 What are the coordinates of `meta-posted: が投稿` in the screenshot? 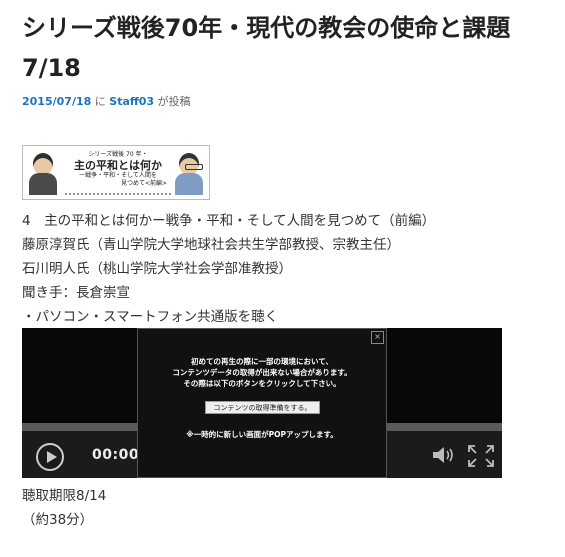 It's located at (174, 101).